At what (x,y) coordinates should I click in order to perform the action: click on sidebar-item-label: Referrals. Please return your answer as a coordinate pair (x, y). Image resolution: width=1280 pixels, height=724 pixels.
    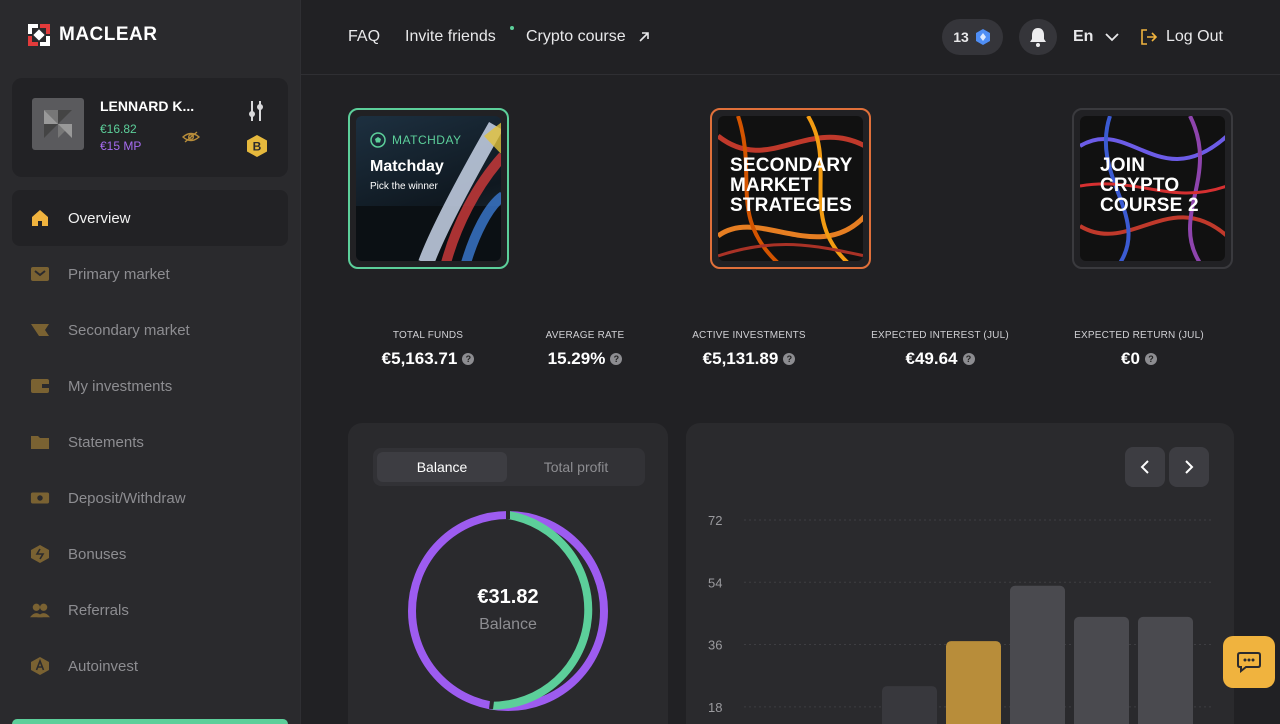
    Looking at the image, I should click on (98, 610).